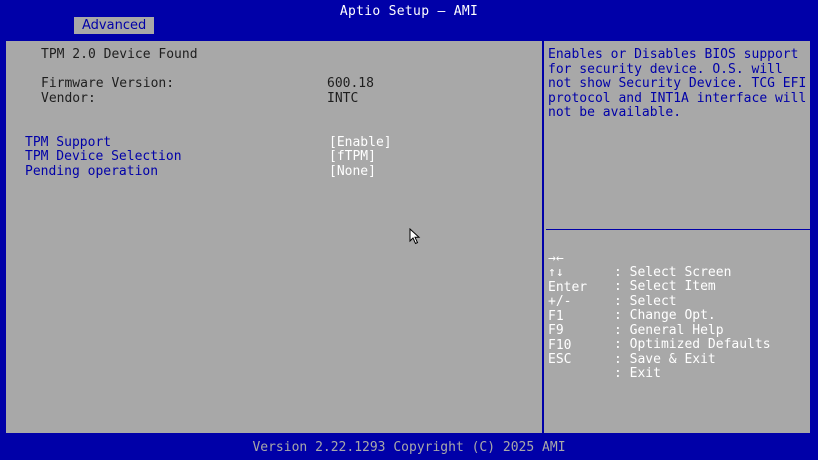  Describe the element at coordinates (665, 359) in the screenshot. I see `key-desc: : Save & Exit` at that location.